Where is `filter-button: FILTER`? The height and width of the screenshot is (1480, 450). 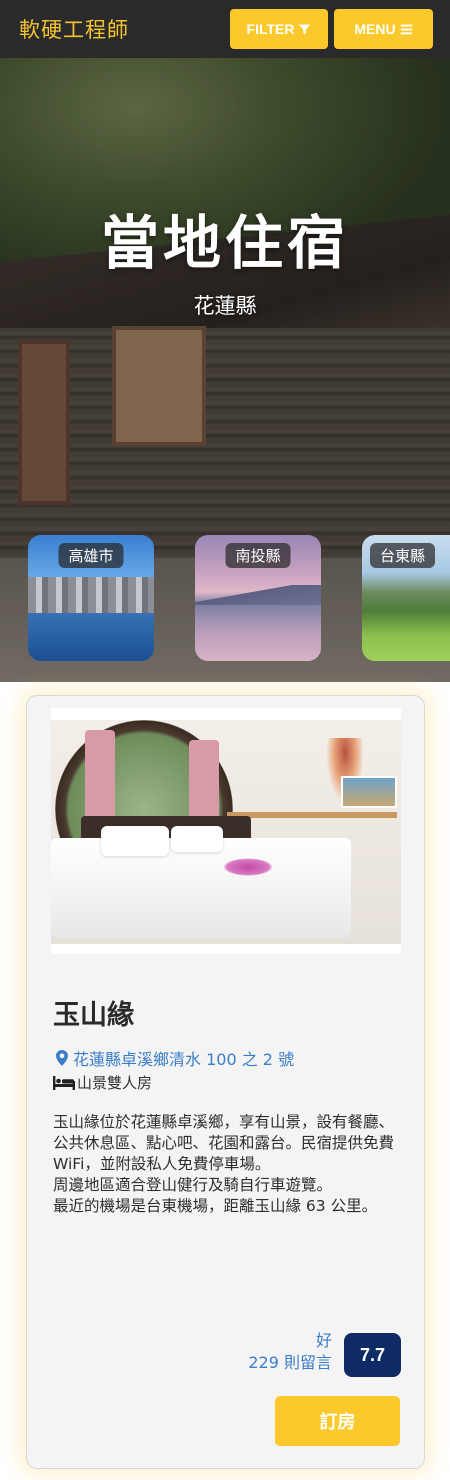 filter-button: FILTER is located at coordinates (279, 29).